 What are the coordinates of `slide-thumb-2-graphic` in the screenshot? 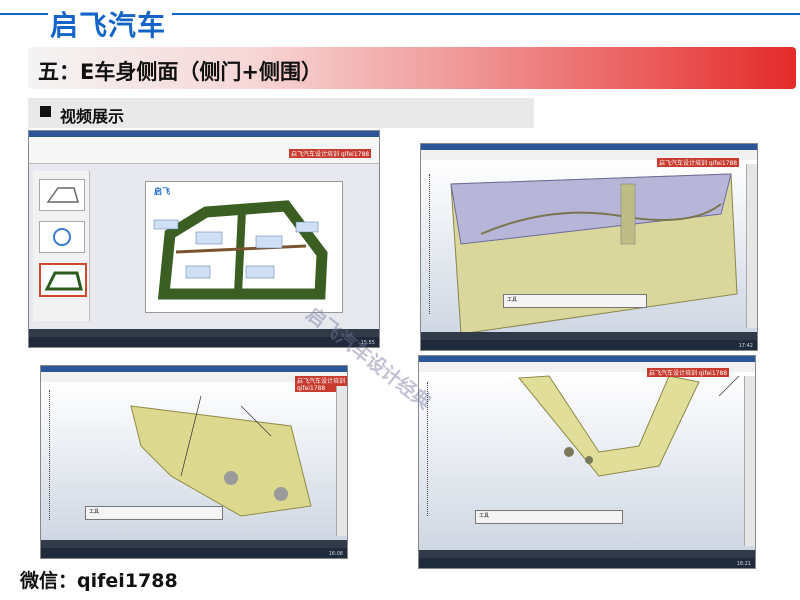 It's located at (62, 237).